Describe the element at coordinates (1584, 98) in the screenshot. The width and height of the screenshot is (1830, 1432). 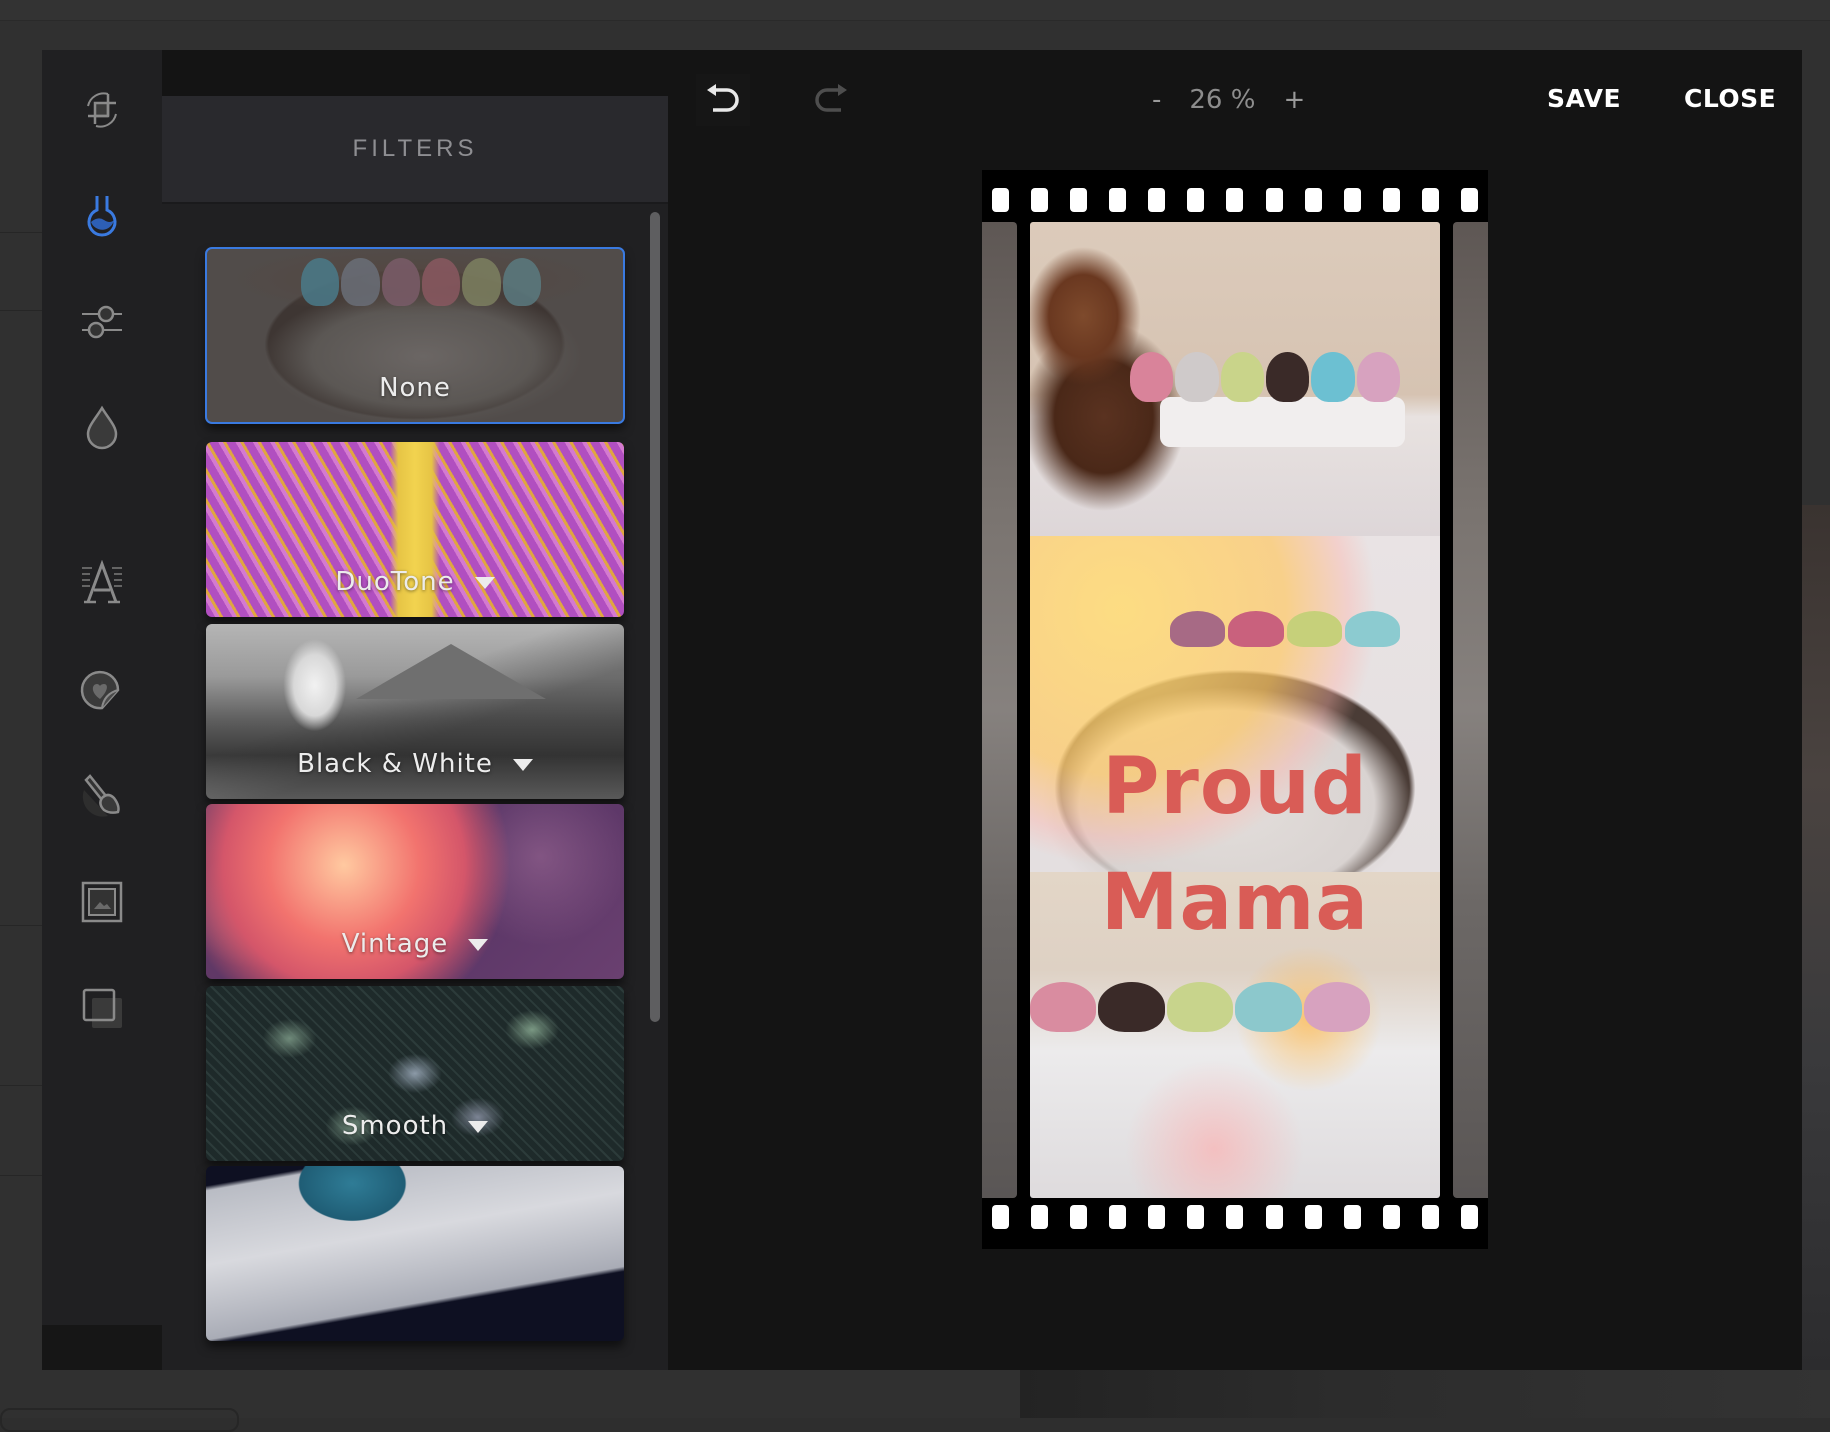
I see `save-button: SAVE` at that location.